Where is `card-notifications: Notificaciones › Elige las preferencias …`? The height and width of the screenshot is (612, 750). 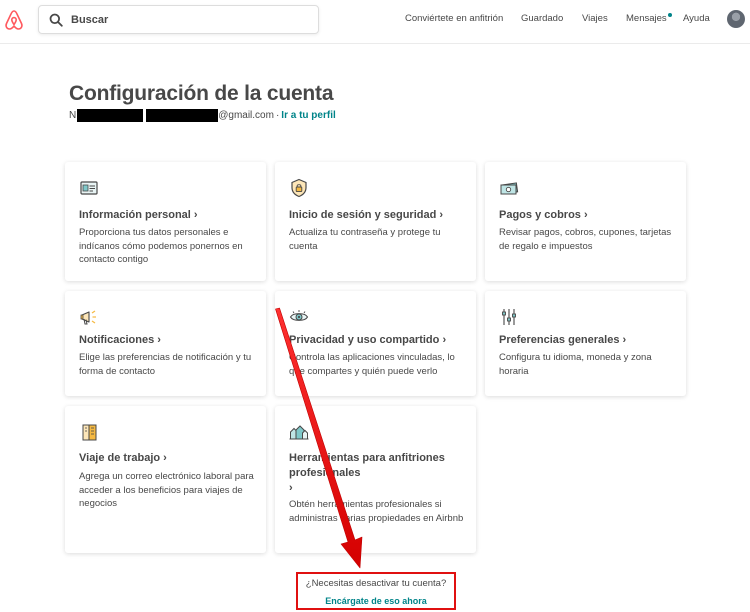 card-notifications: Notificaciones › Elige las preferencias … is located at coordinates (165, 343).